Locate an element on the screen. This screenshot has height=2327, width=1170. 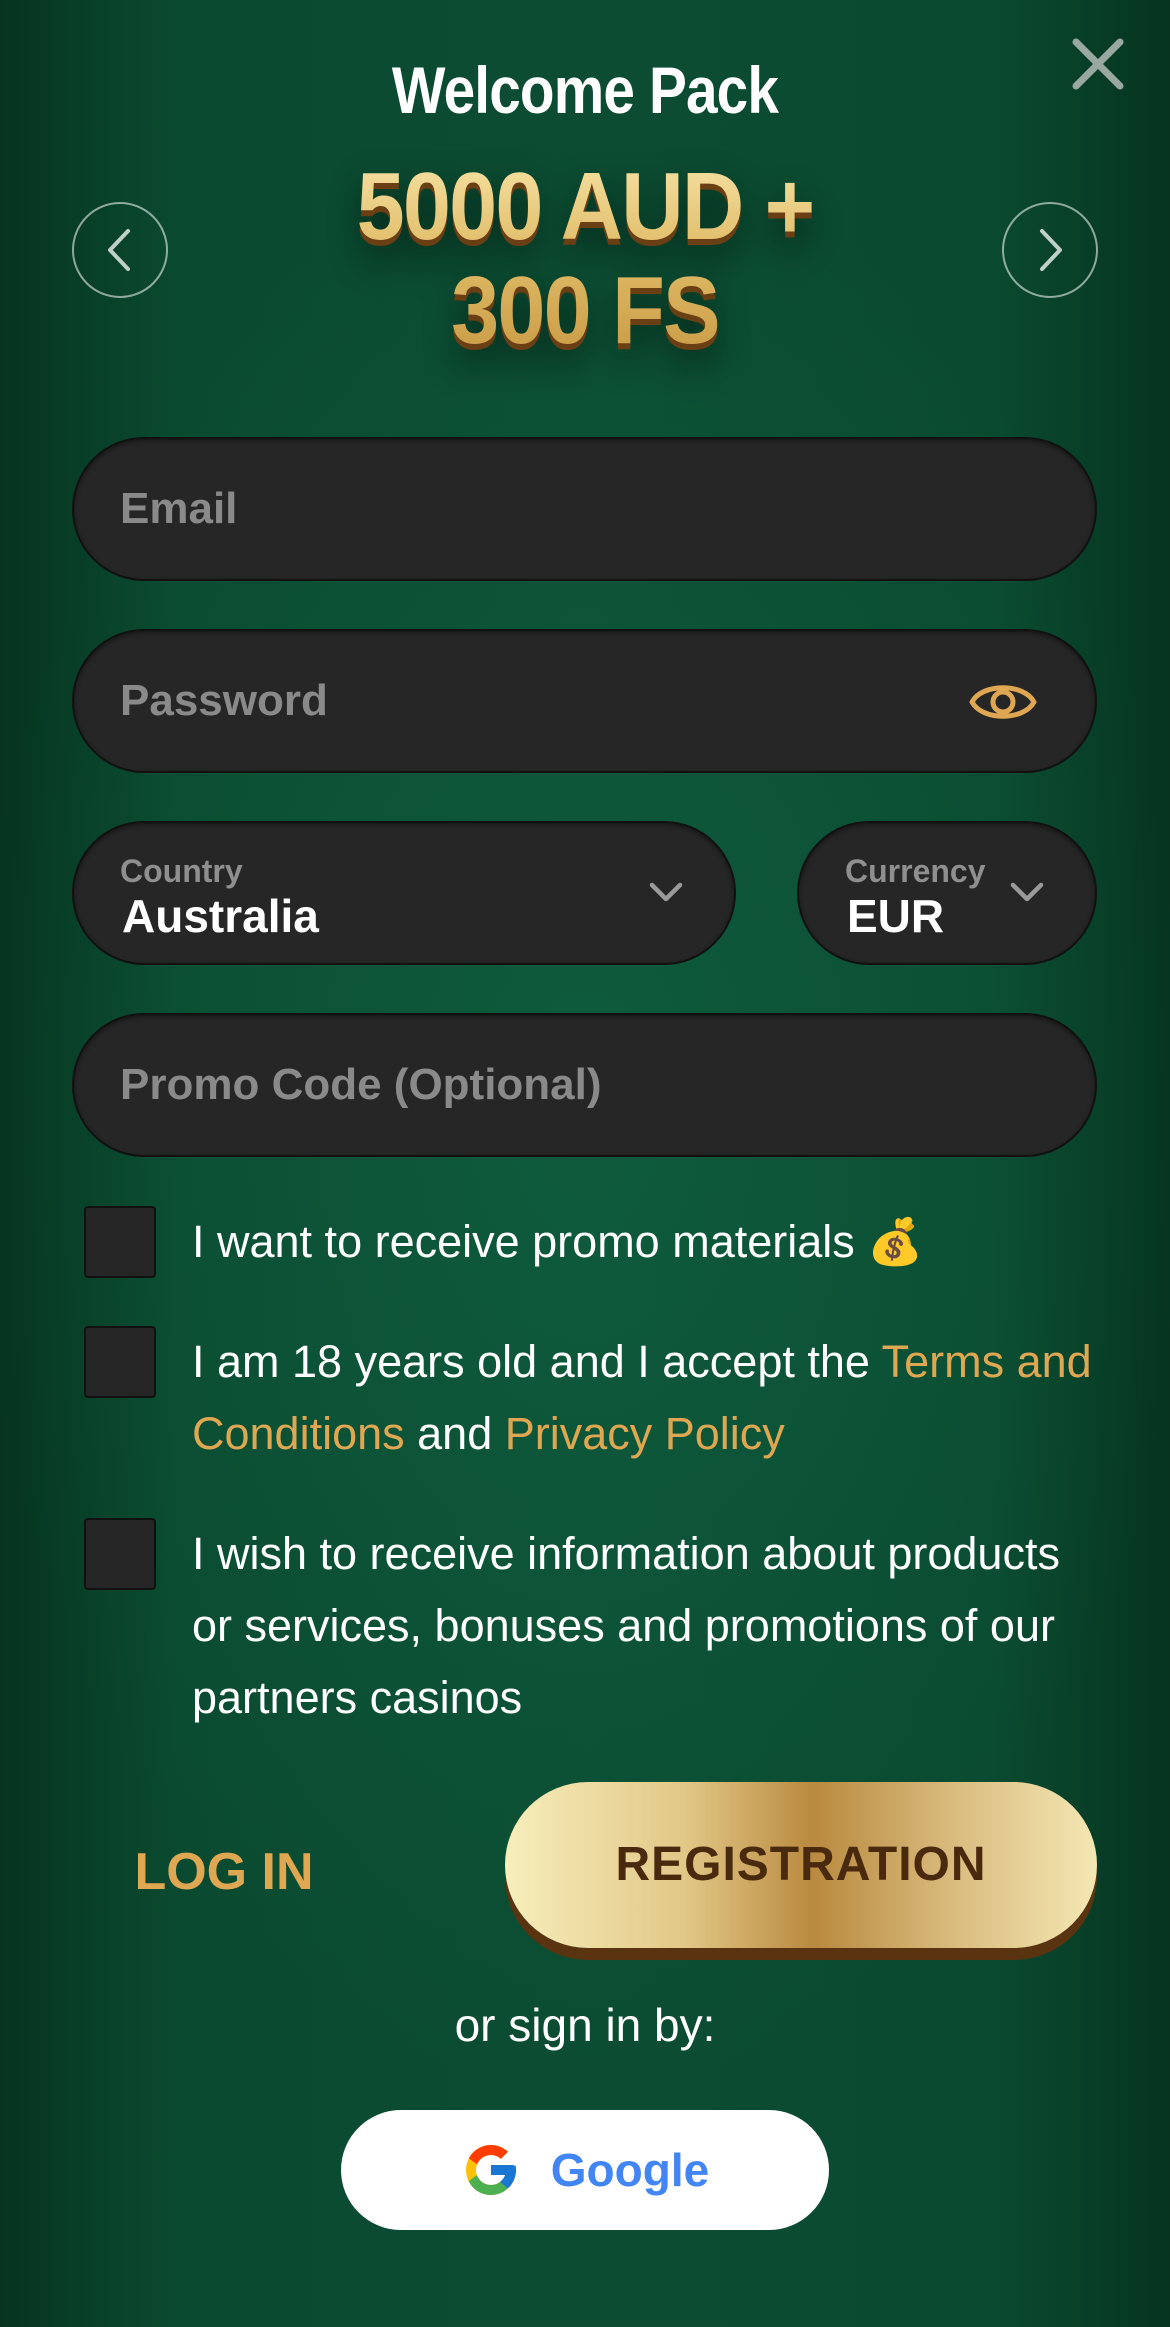
country-label: Country is located at coordinates (181, 871).